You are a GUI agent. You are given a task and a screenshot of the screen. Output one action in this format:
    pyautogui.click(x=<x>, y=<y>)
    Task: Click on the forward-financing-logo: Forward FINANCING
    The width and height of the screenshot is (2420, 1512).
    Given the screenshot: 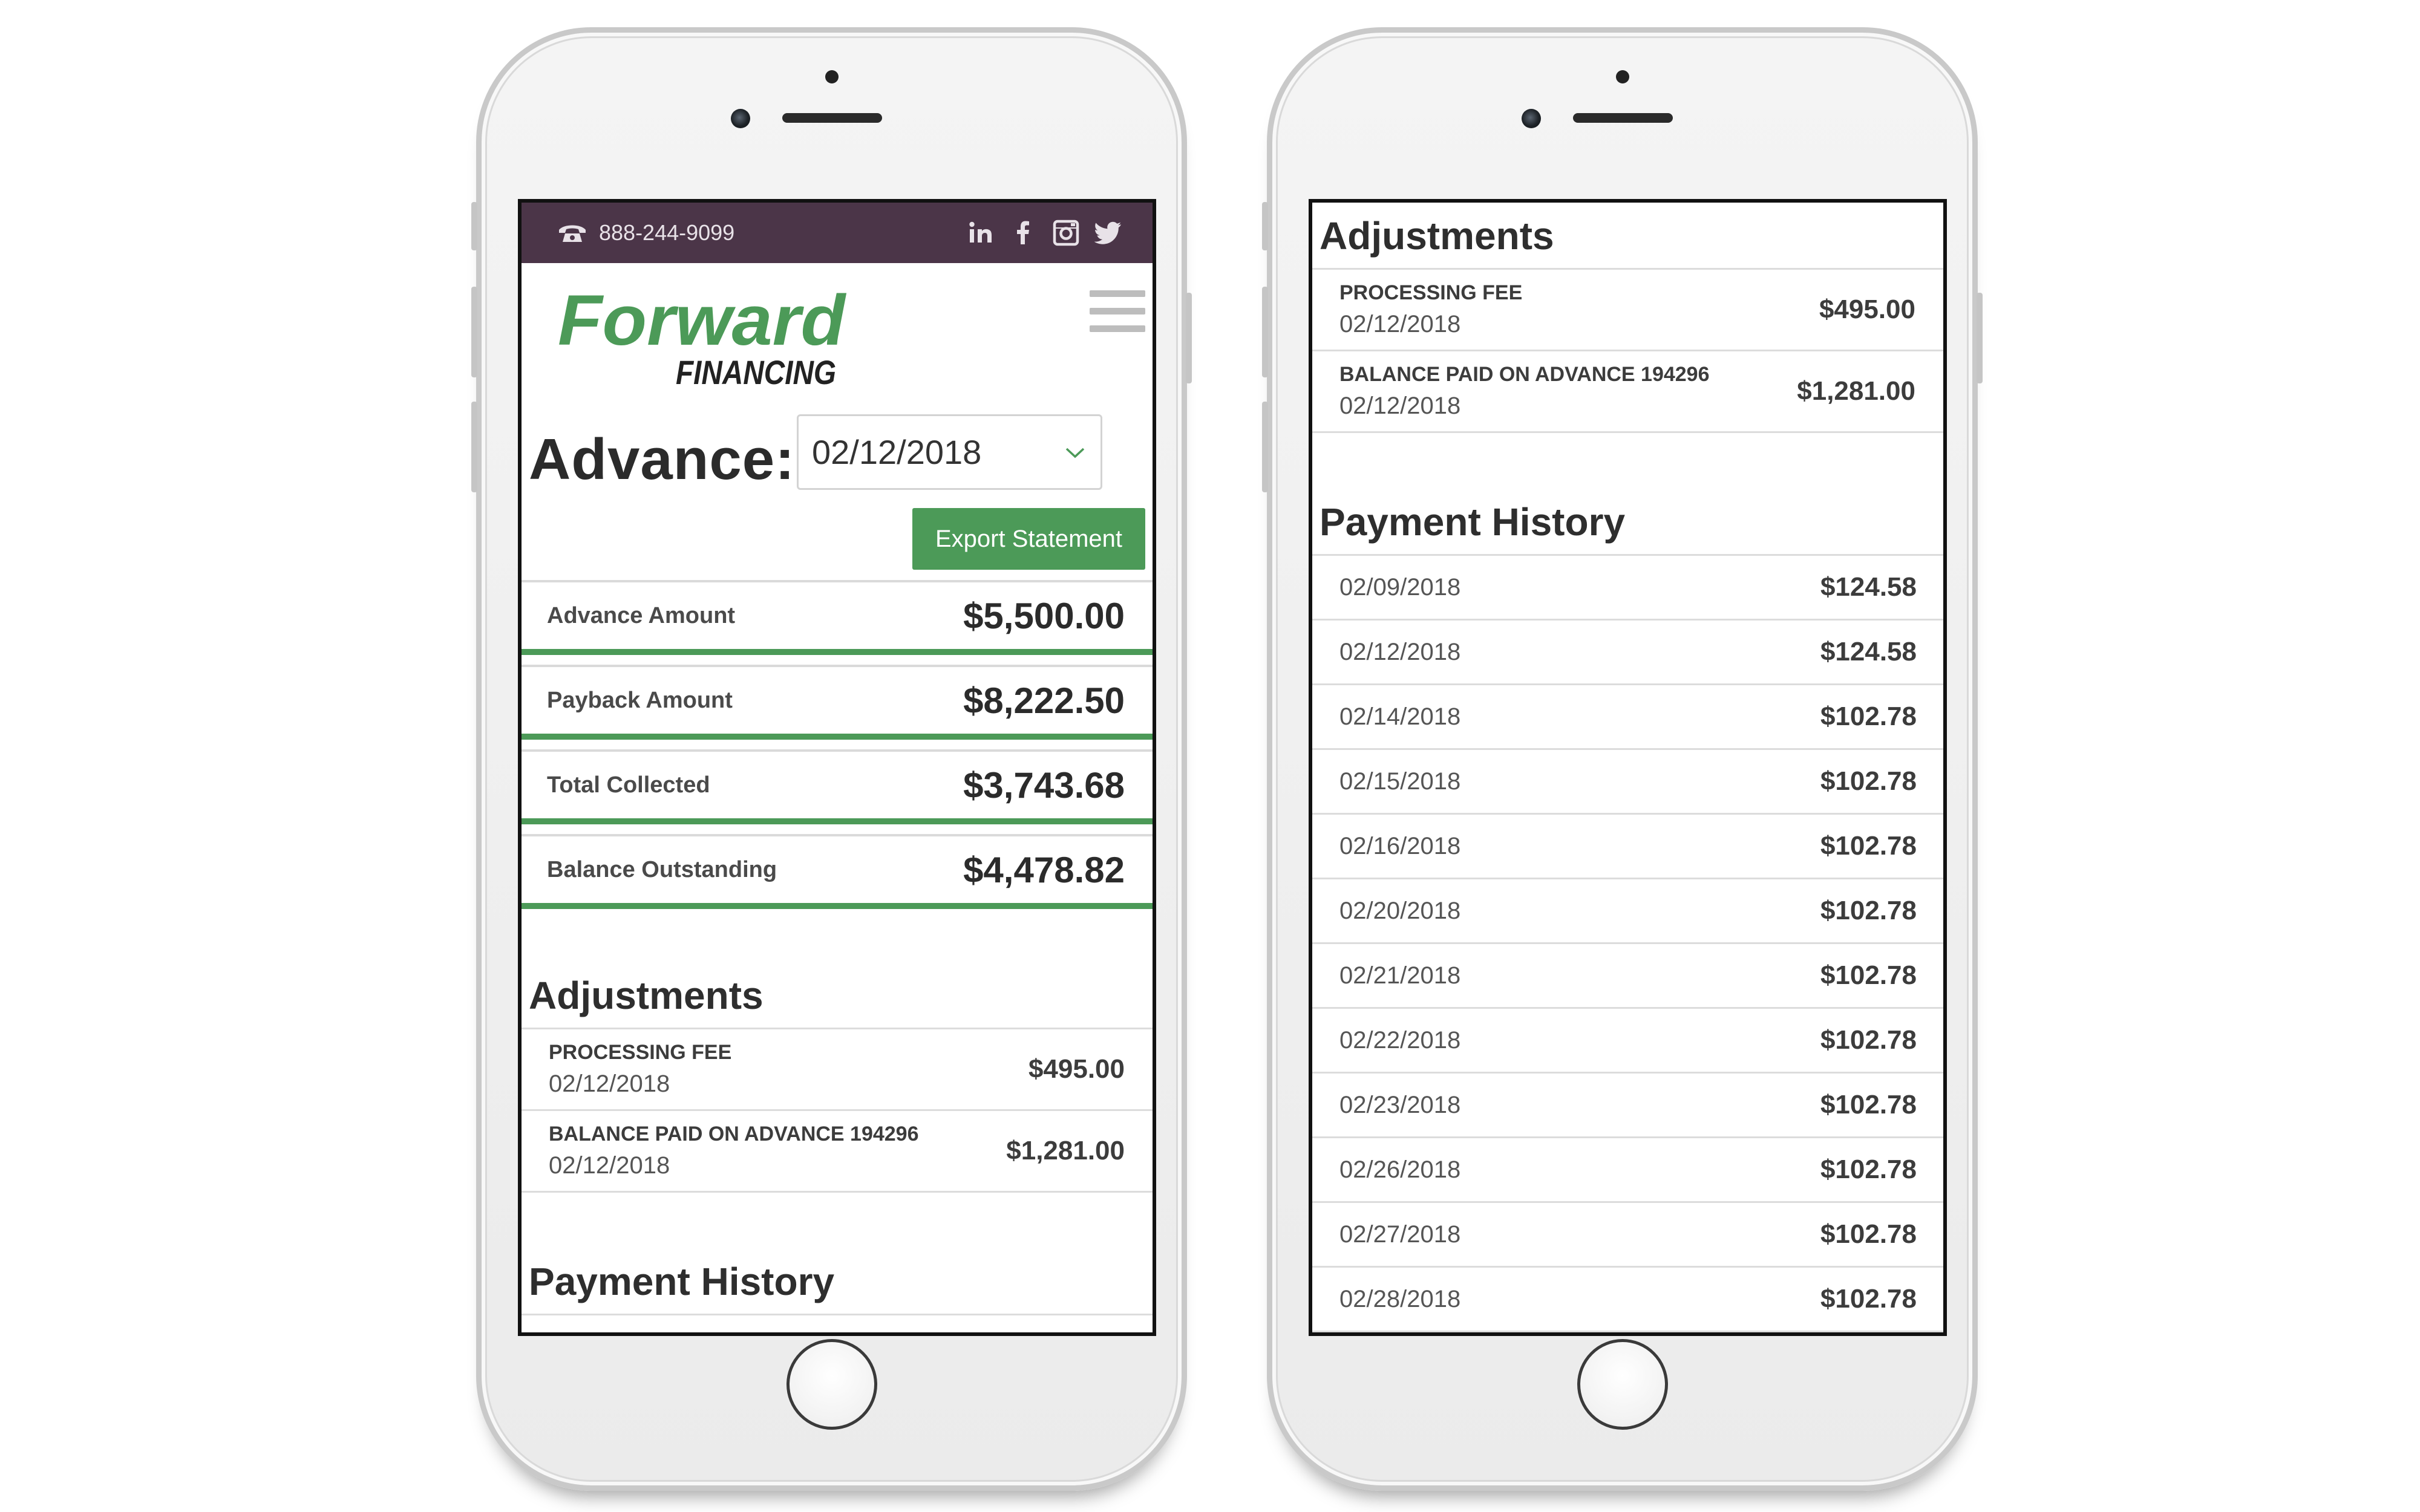 What is the action you would take?
    pyautogui.click(x=703, y=341)
    